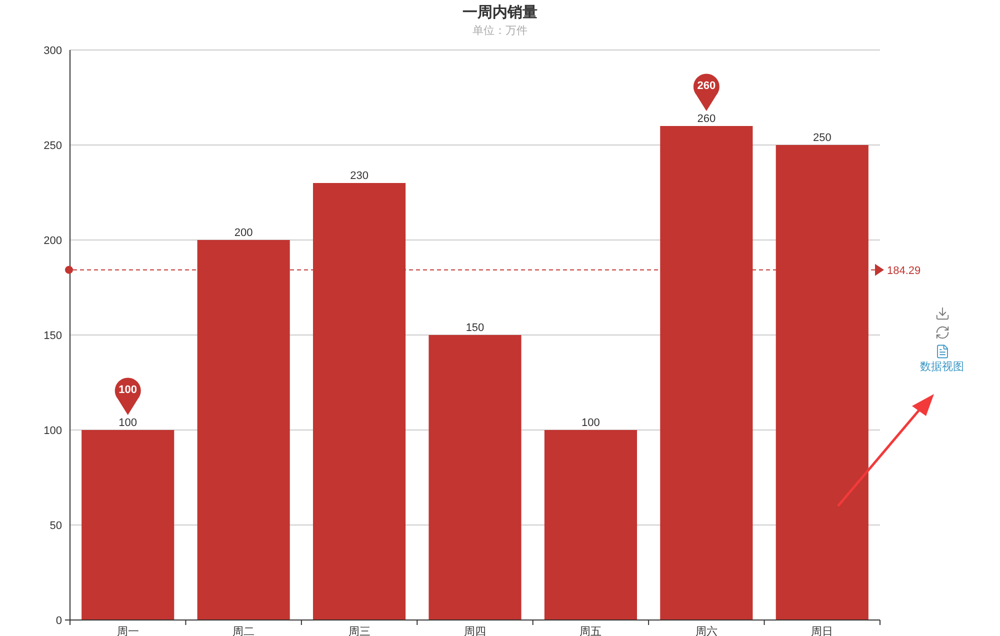  Describe the element at coordinates (53, 51) in the screenshot. I see `axis-label: 300` at that location.